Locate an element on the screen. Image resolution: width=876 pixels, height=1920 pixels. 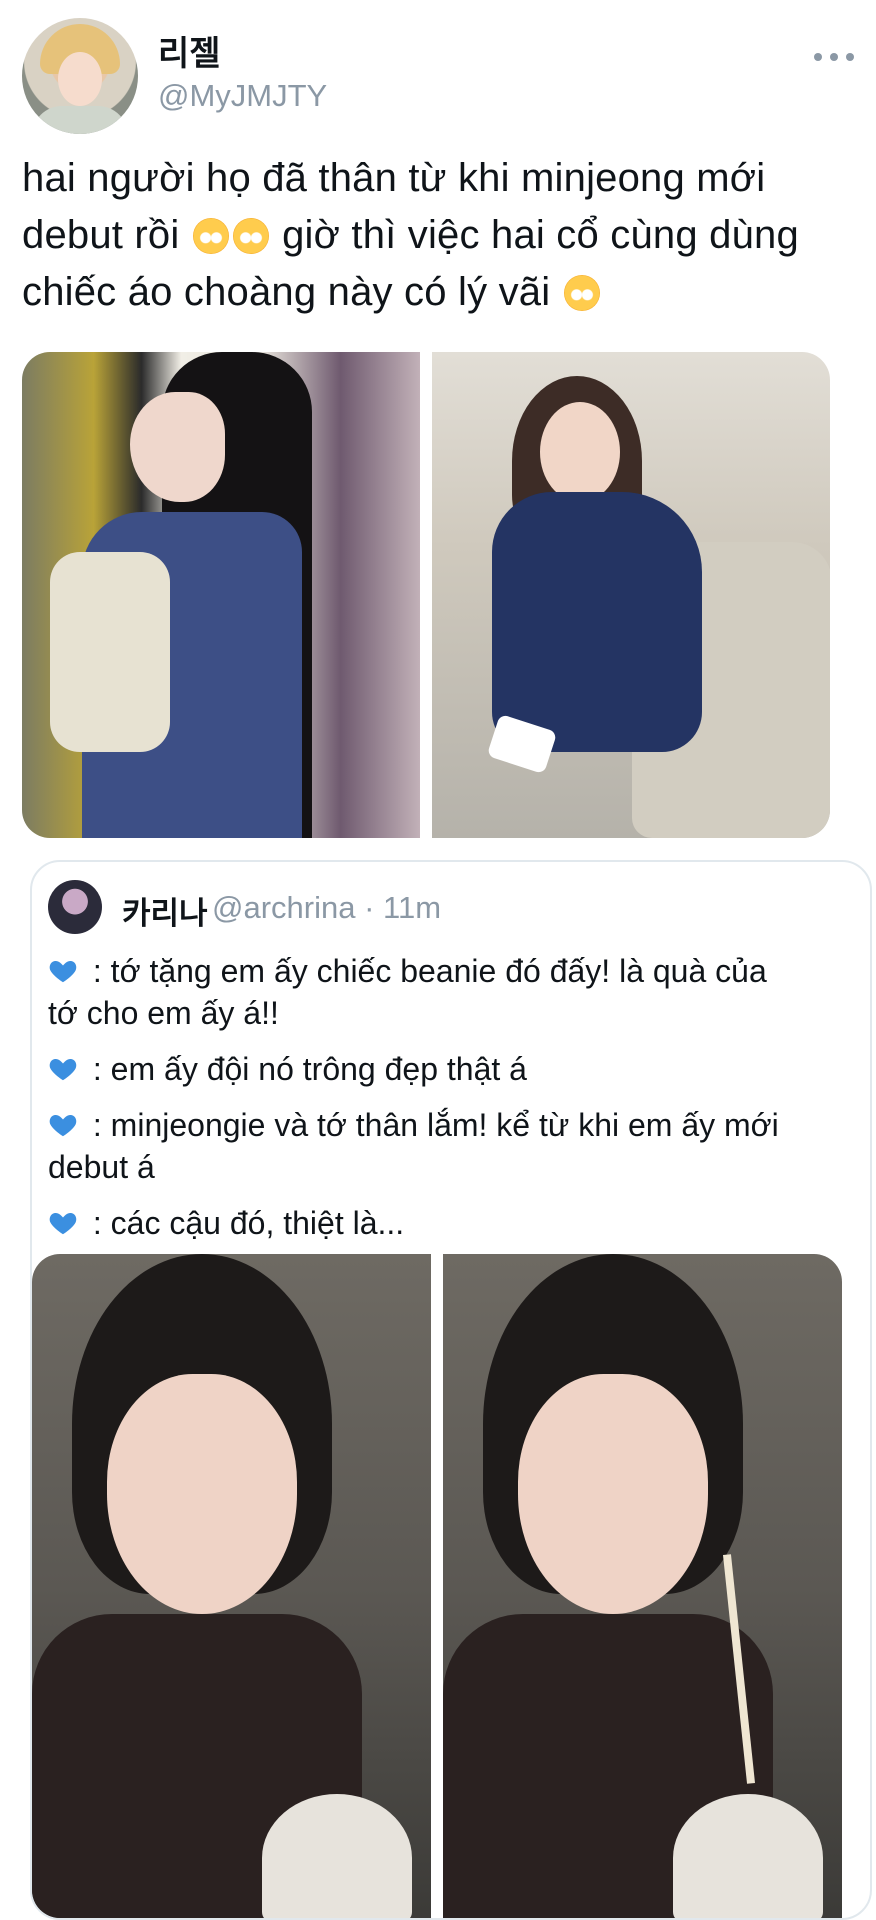
author-avatar is located at coordinates (80, 76).